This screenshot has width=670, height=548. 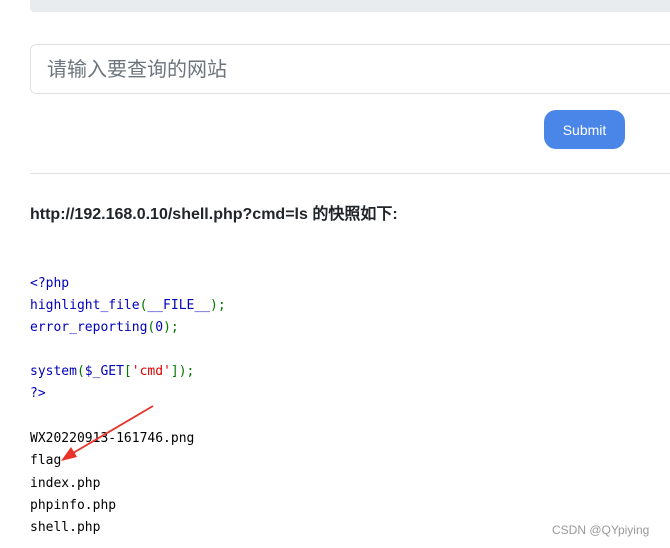 What do you see at coordinates (89, 327) in the screenshot?
I see `code-token: error_reporting` at bounding box center [89, 327].